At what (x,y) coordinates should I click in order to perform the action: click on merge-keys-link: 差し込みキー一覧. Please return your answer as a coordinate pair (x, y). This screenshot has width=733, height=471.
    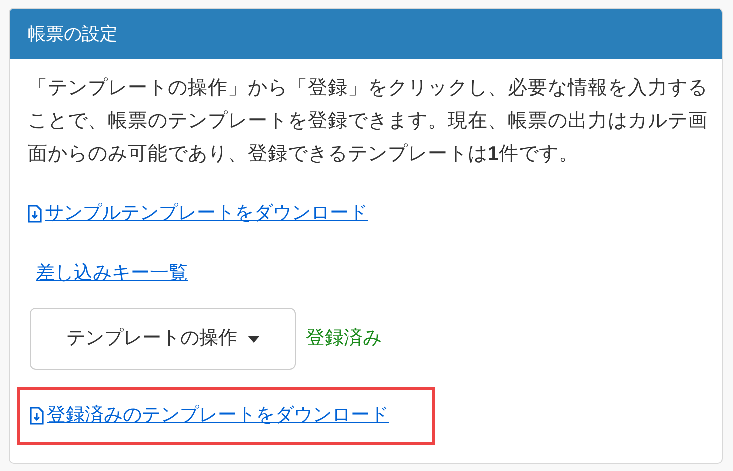
    Looking at the image, I should click on (112, 274).